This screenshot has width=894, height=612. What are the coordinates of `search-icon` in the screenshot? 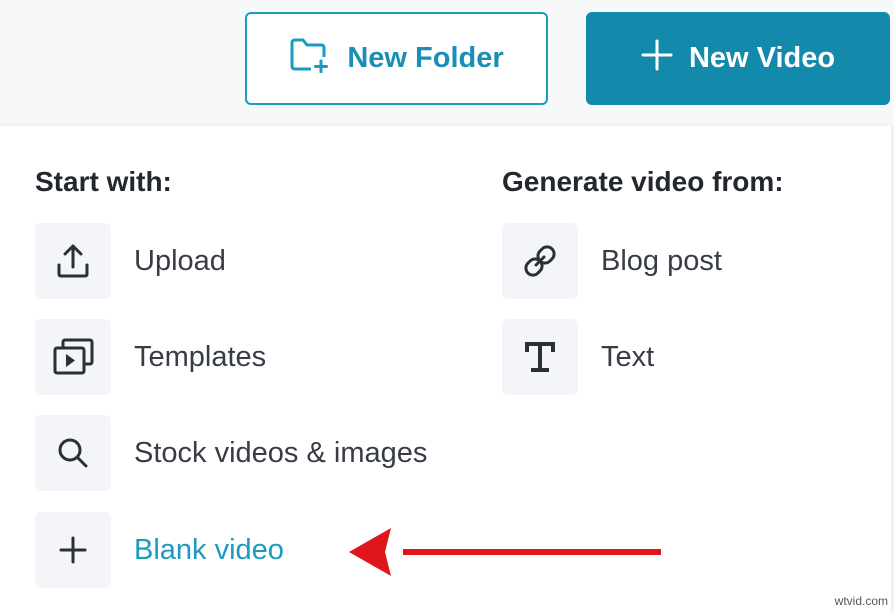 It's located at (73, 453).